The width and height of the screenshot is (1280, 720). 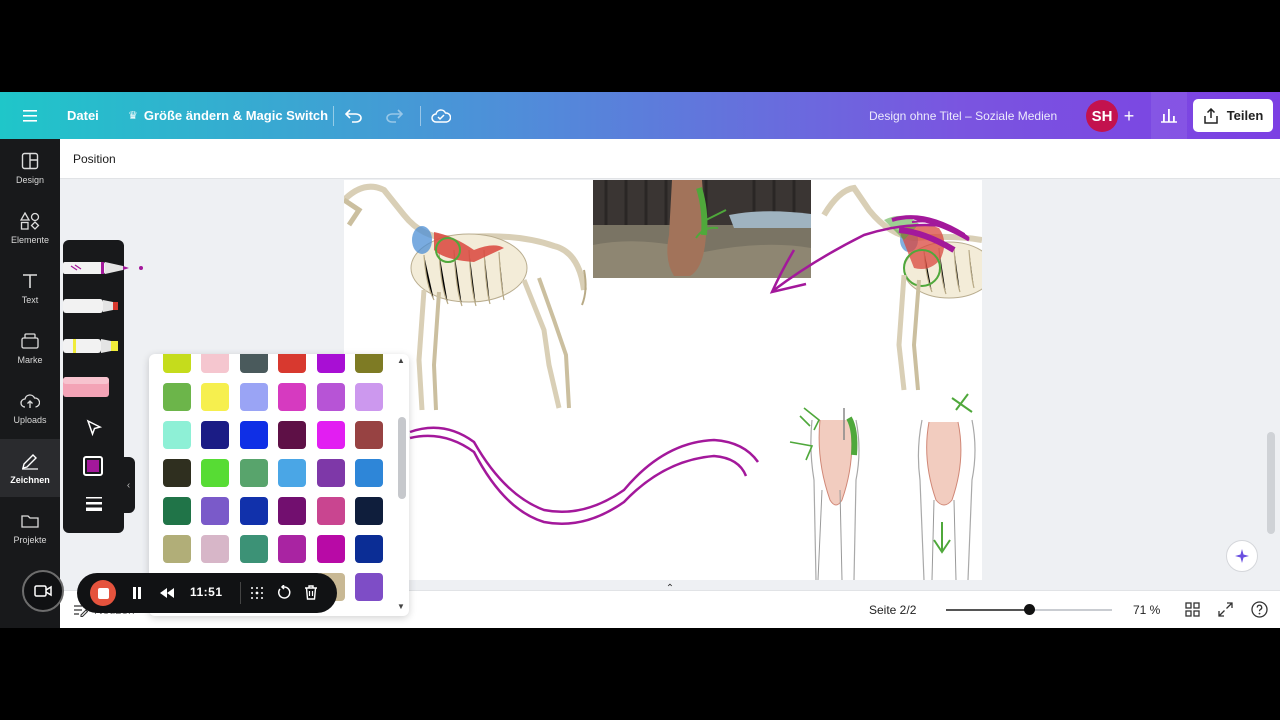 I want to click on zoom-slider-thumb, so click(x=1029, y=609).